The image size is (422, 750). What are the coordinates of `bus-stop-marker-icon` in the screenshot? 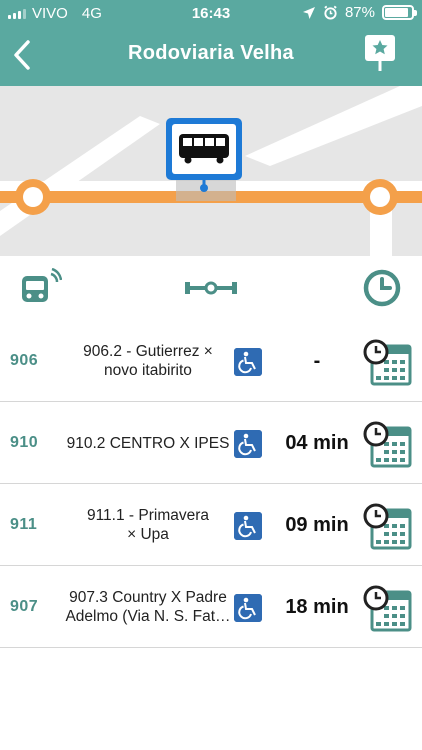 It's located at (204, 155).